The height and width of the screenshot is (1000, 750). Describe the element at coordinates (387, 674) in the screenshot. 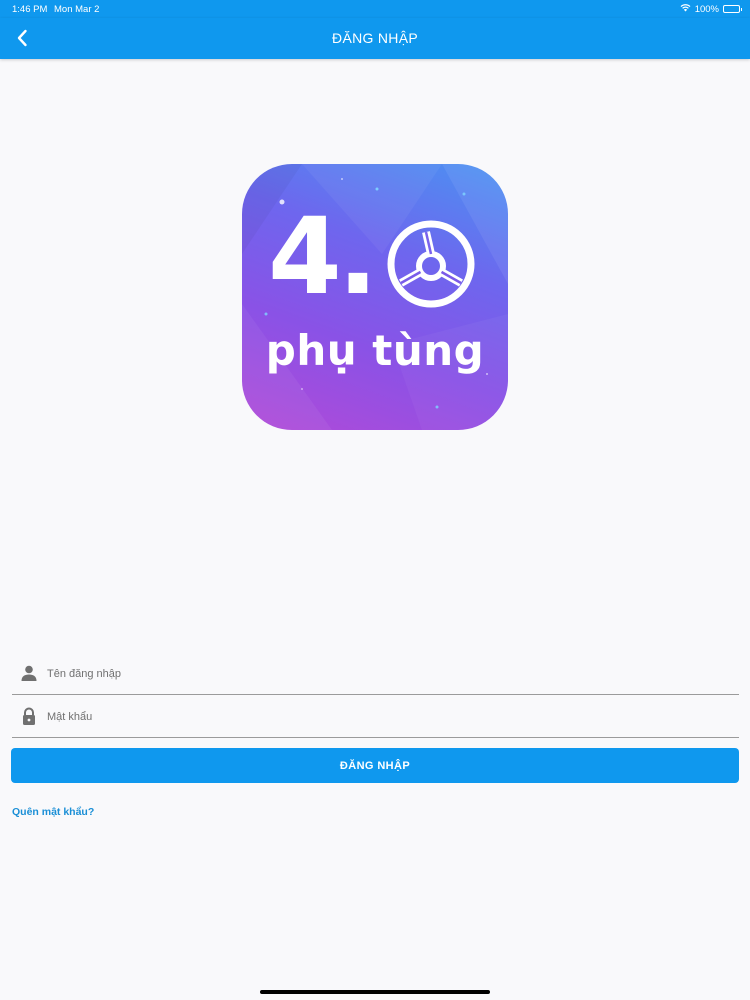

I see `username-input` at that location.